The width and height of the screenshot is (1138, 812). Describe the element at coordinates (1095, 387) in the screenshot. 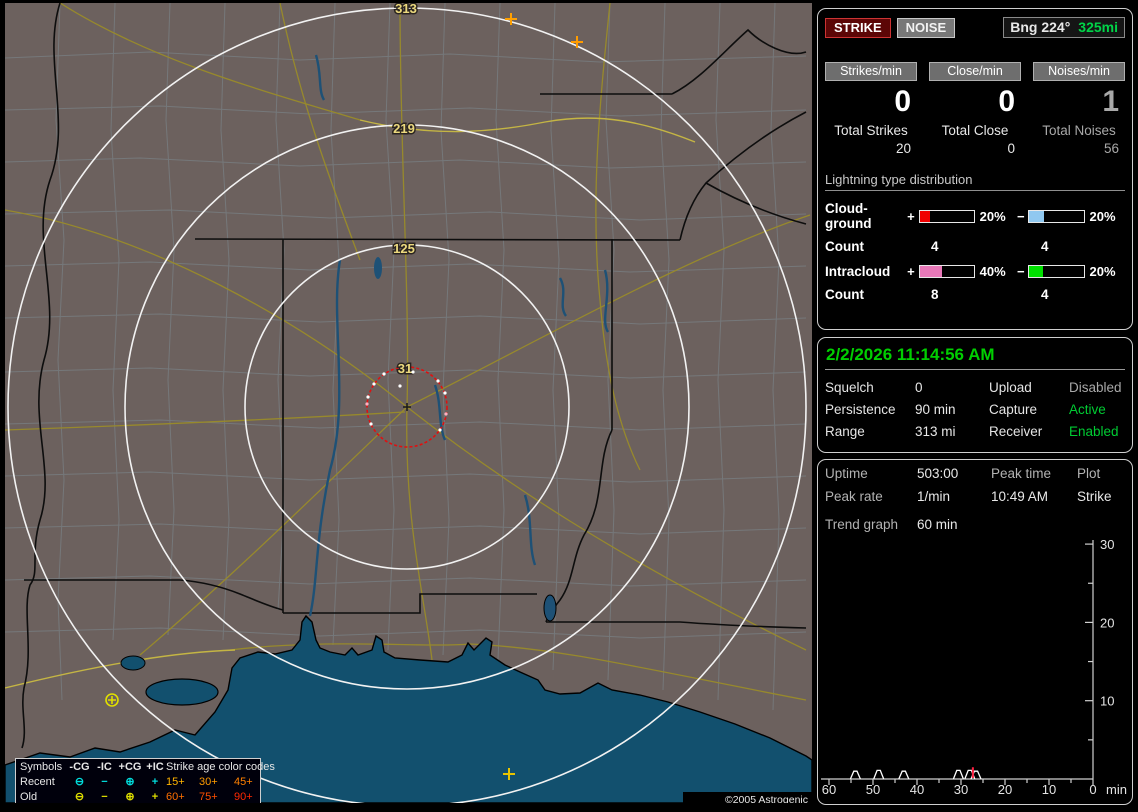

I see `upload-status: Disabled` at that location.